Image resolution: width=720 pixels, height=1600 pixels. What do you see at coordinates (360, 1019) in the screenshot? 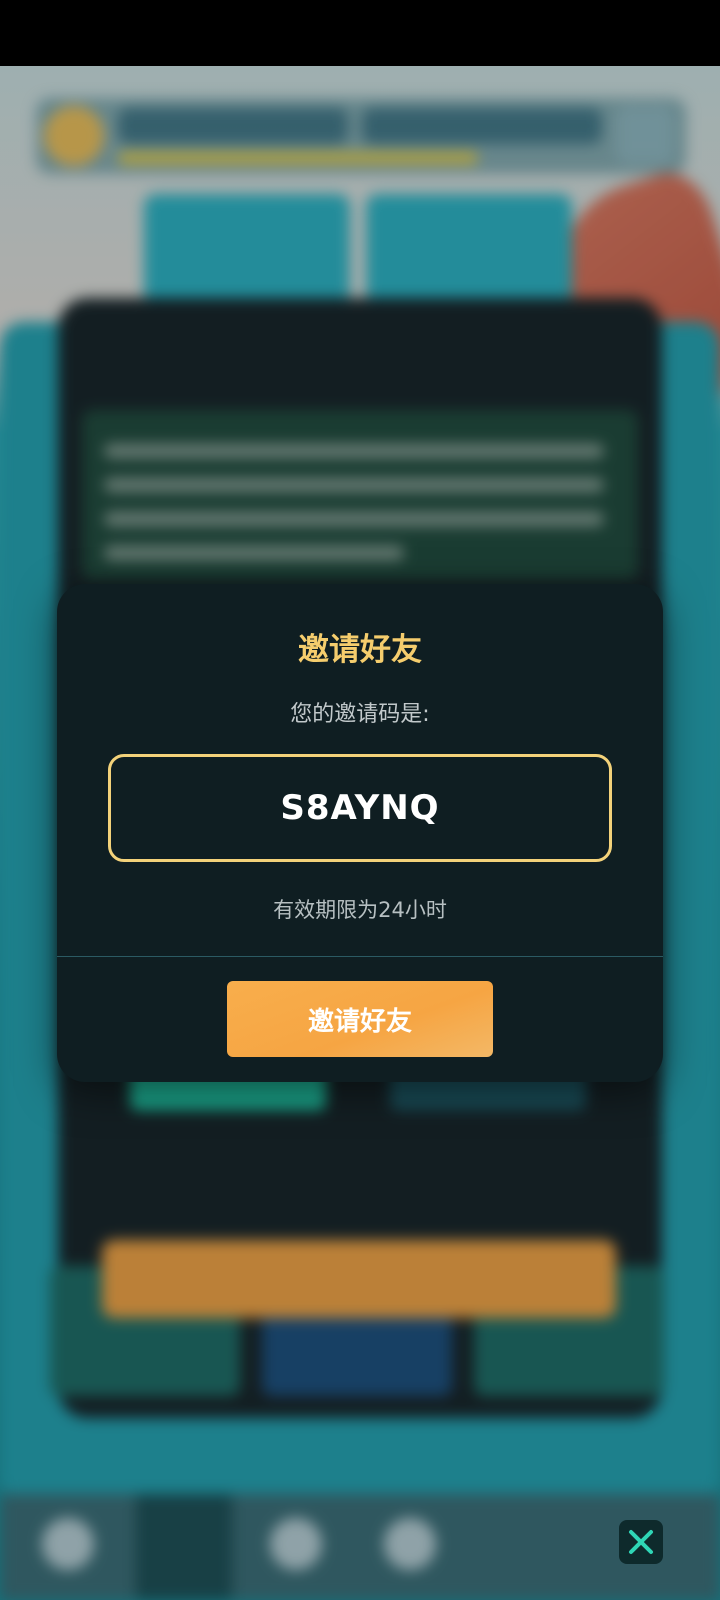
I see `invite-friends-button: 邀请好友` at bounding box center [360, 1019].